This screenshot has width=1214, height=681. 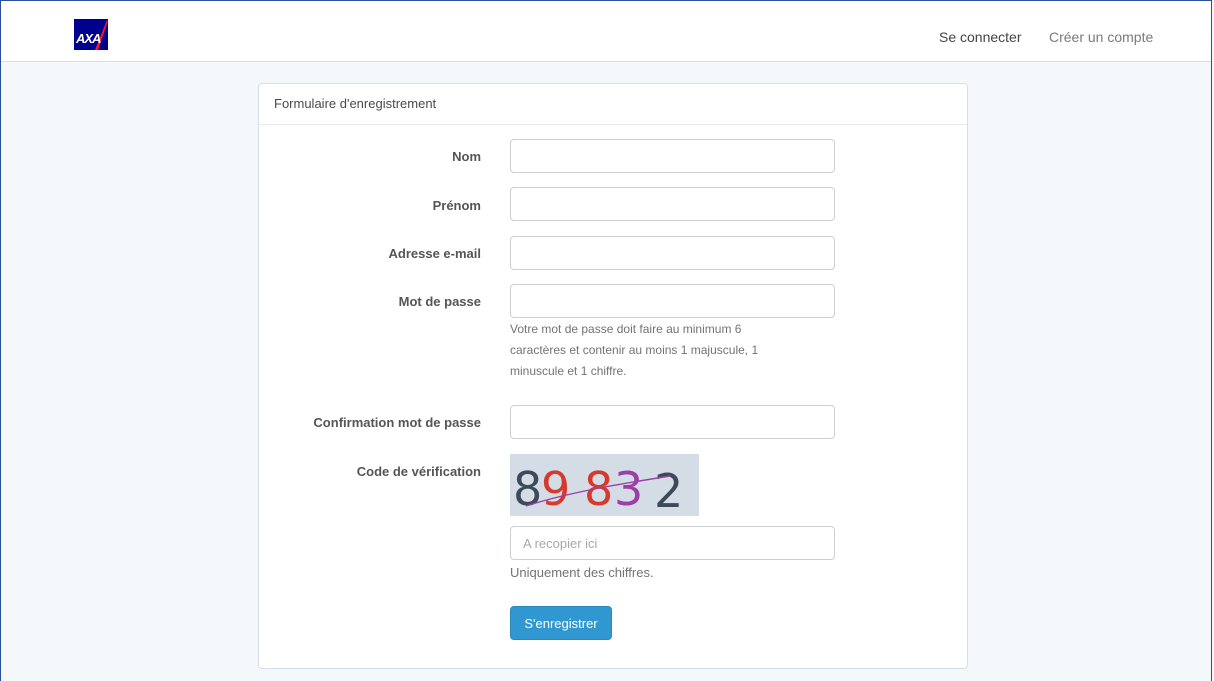 What do you see at coordinates (980, 37) in the screenshot?
I see `nav-login-link: Se connecter` at bounding box center [980, 37].